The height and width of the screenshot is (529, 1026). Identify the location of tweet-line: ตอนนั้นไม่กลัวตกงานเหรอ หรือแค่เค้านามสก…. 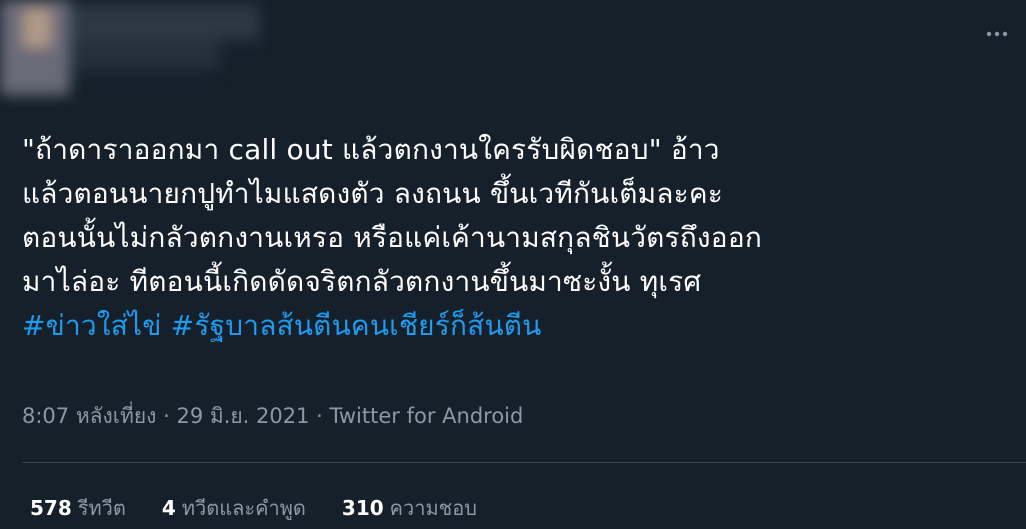
(392, 237).